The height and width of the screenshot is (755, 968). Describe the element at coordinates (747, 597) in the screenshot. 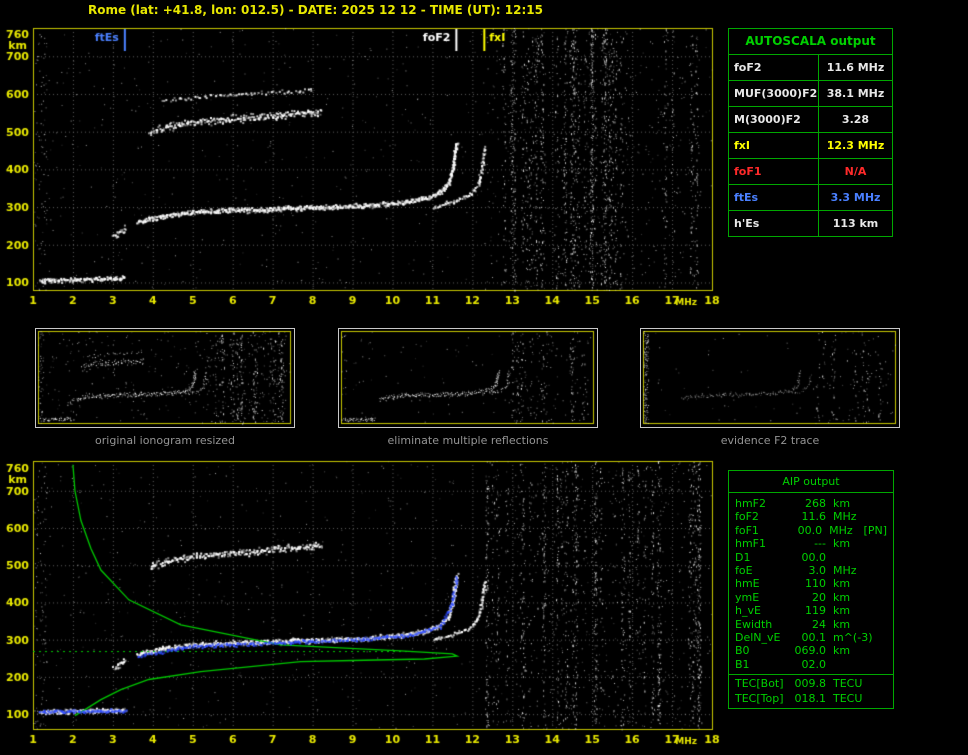

I see `aip-name: ymE` at that location.